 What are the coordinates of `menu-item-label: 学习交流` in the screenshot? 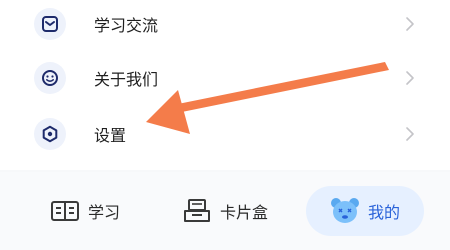 It's located at (126, 25).